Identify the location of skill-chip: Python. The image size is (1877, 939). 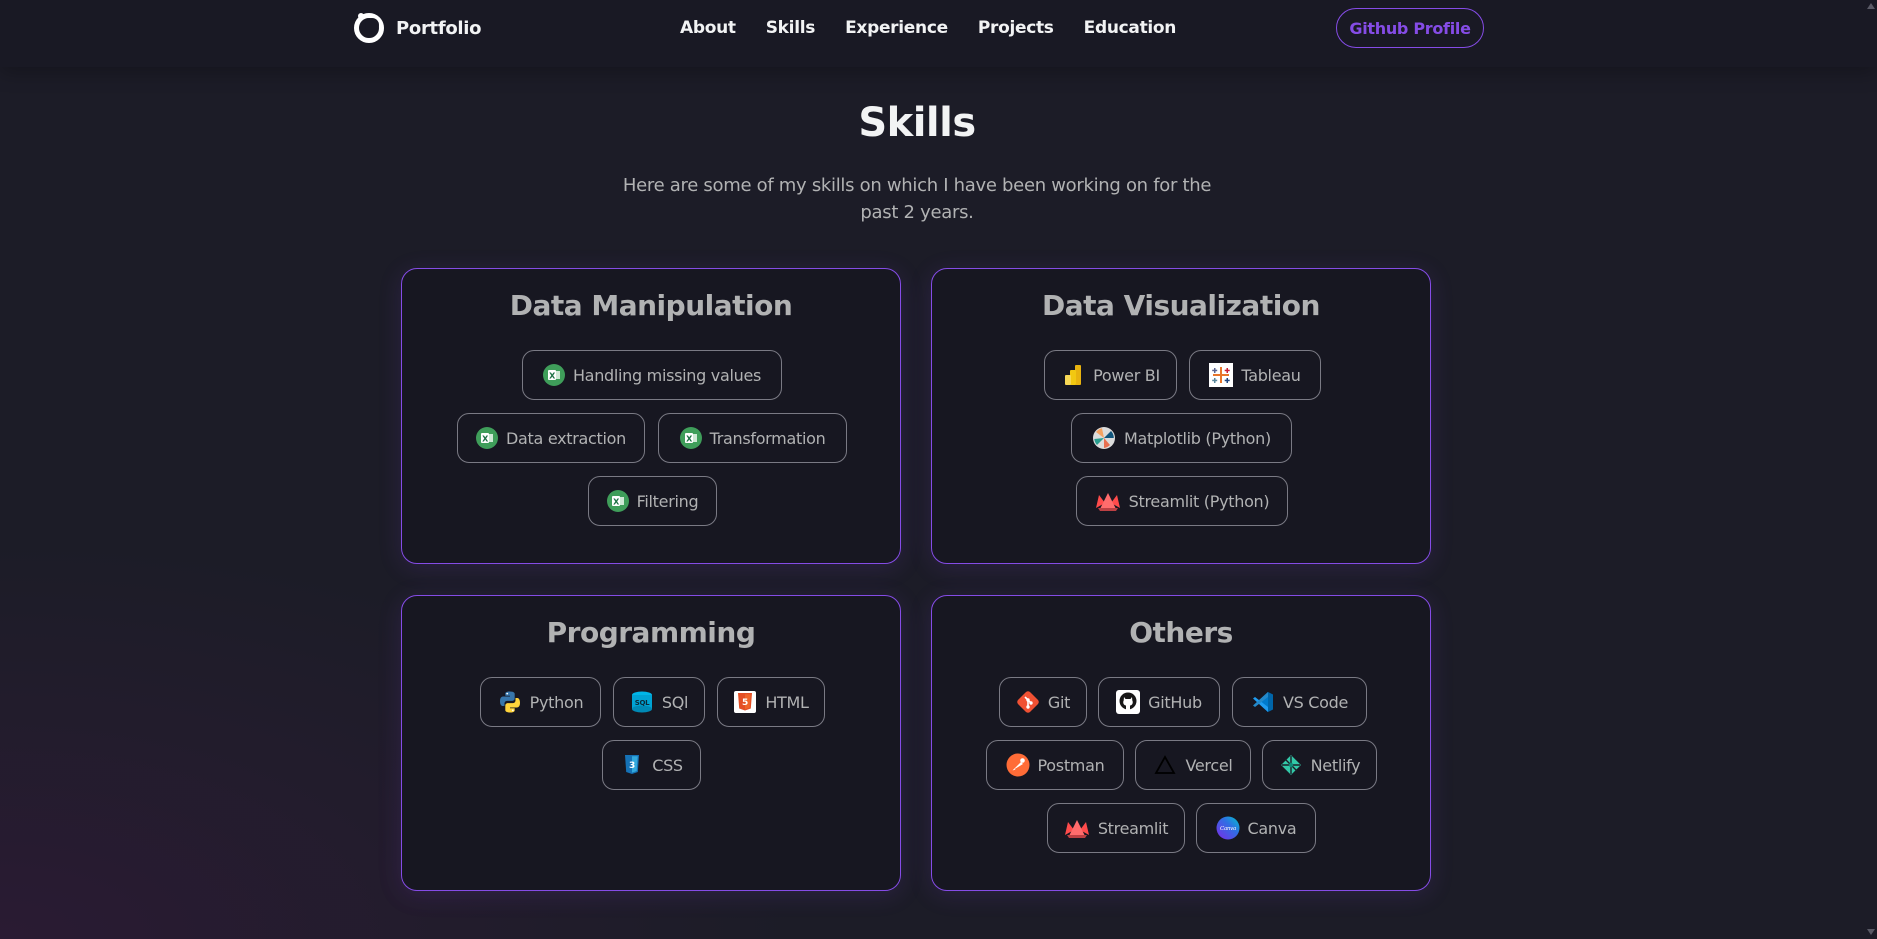
(540, 702).